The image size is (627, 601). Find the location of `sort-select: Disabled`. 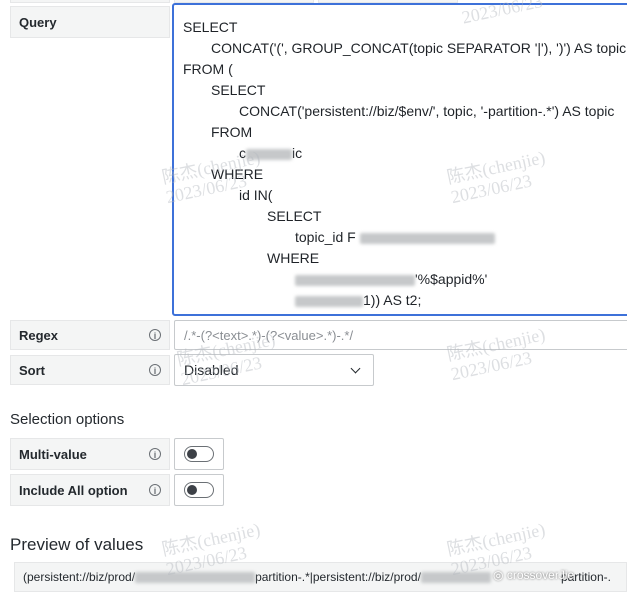

sort-select: Disabled is located at coordinates (274, 370).